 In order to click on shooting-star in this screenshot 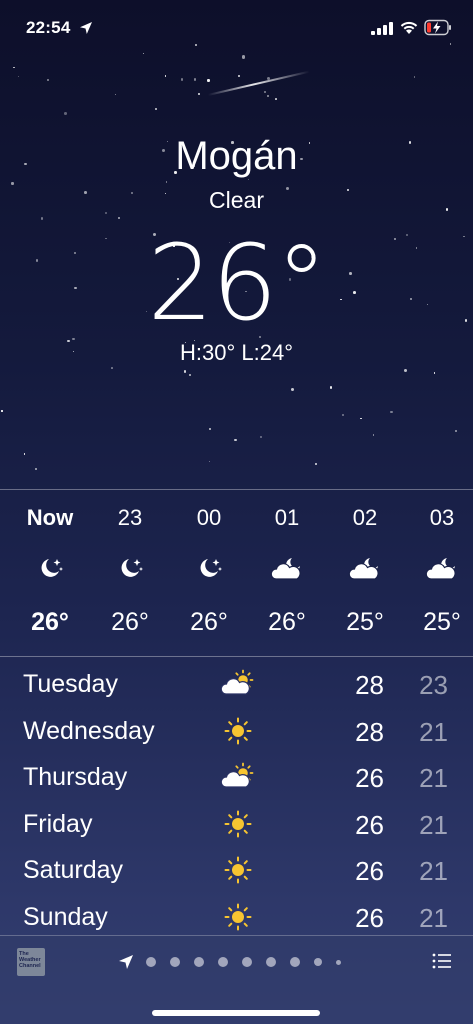, I will do `click(258, 83)`.